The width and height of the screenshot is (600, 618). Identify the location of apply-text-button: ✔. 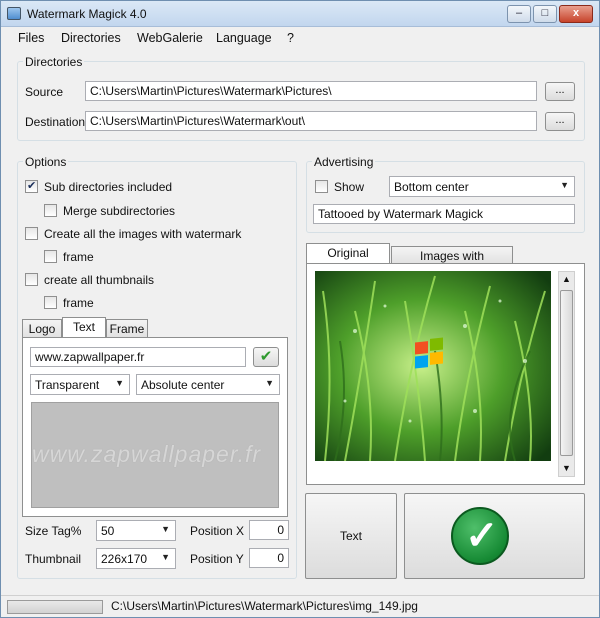
(266, 357).